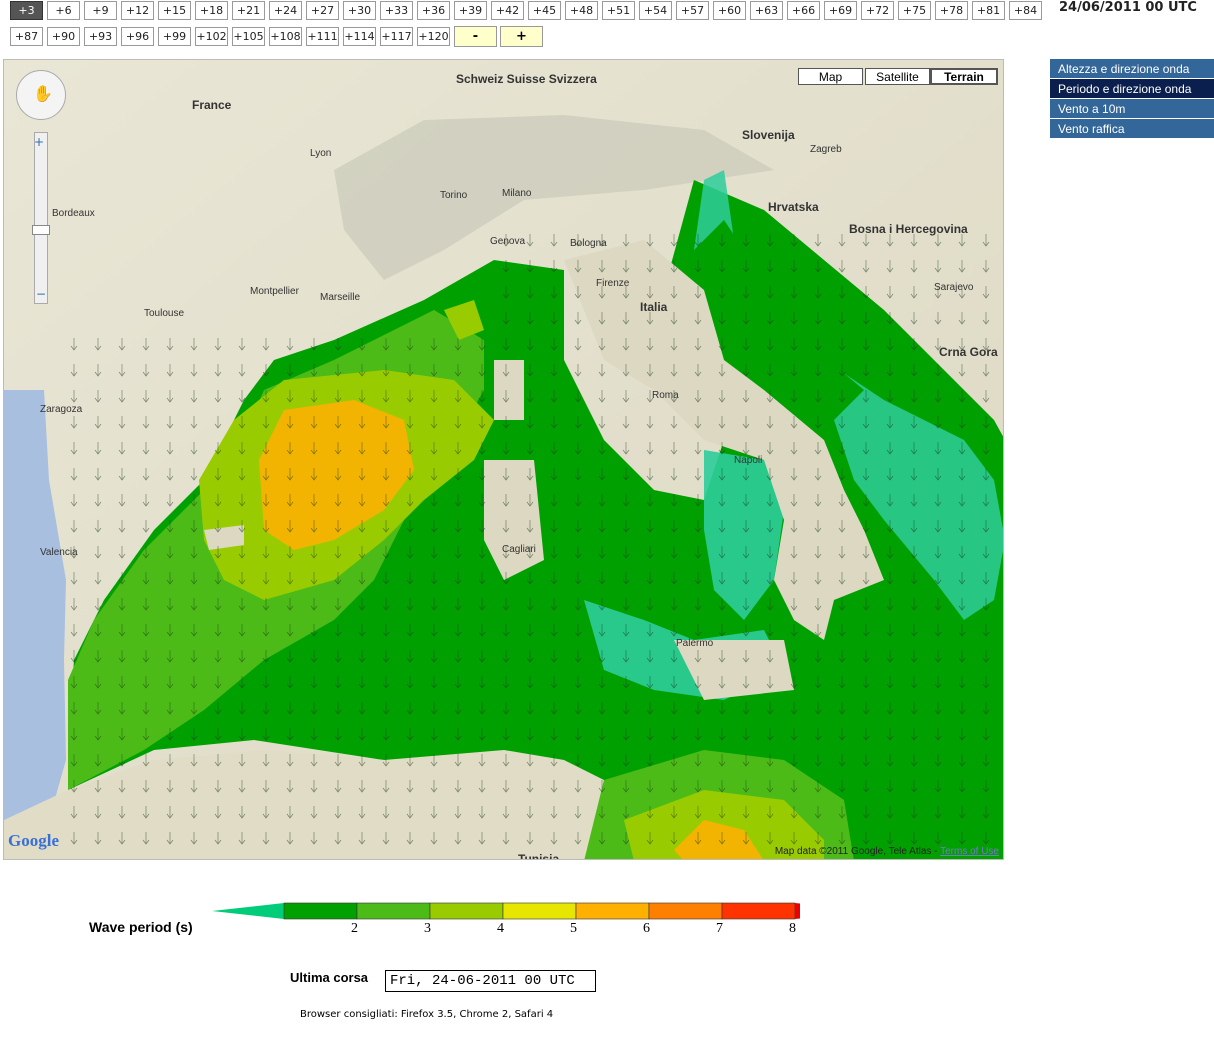  What do you see at coordinates (174, 36) in the screenshot?
I see `hour-button: +99` at bounding box center [174, 36].